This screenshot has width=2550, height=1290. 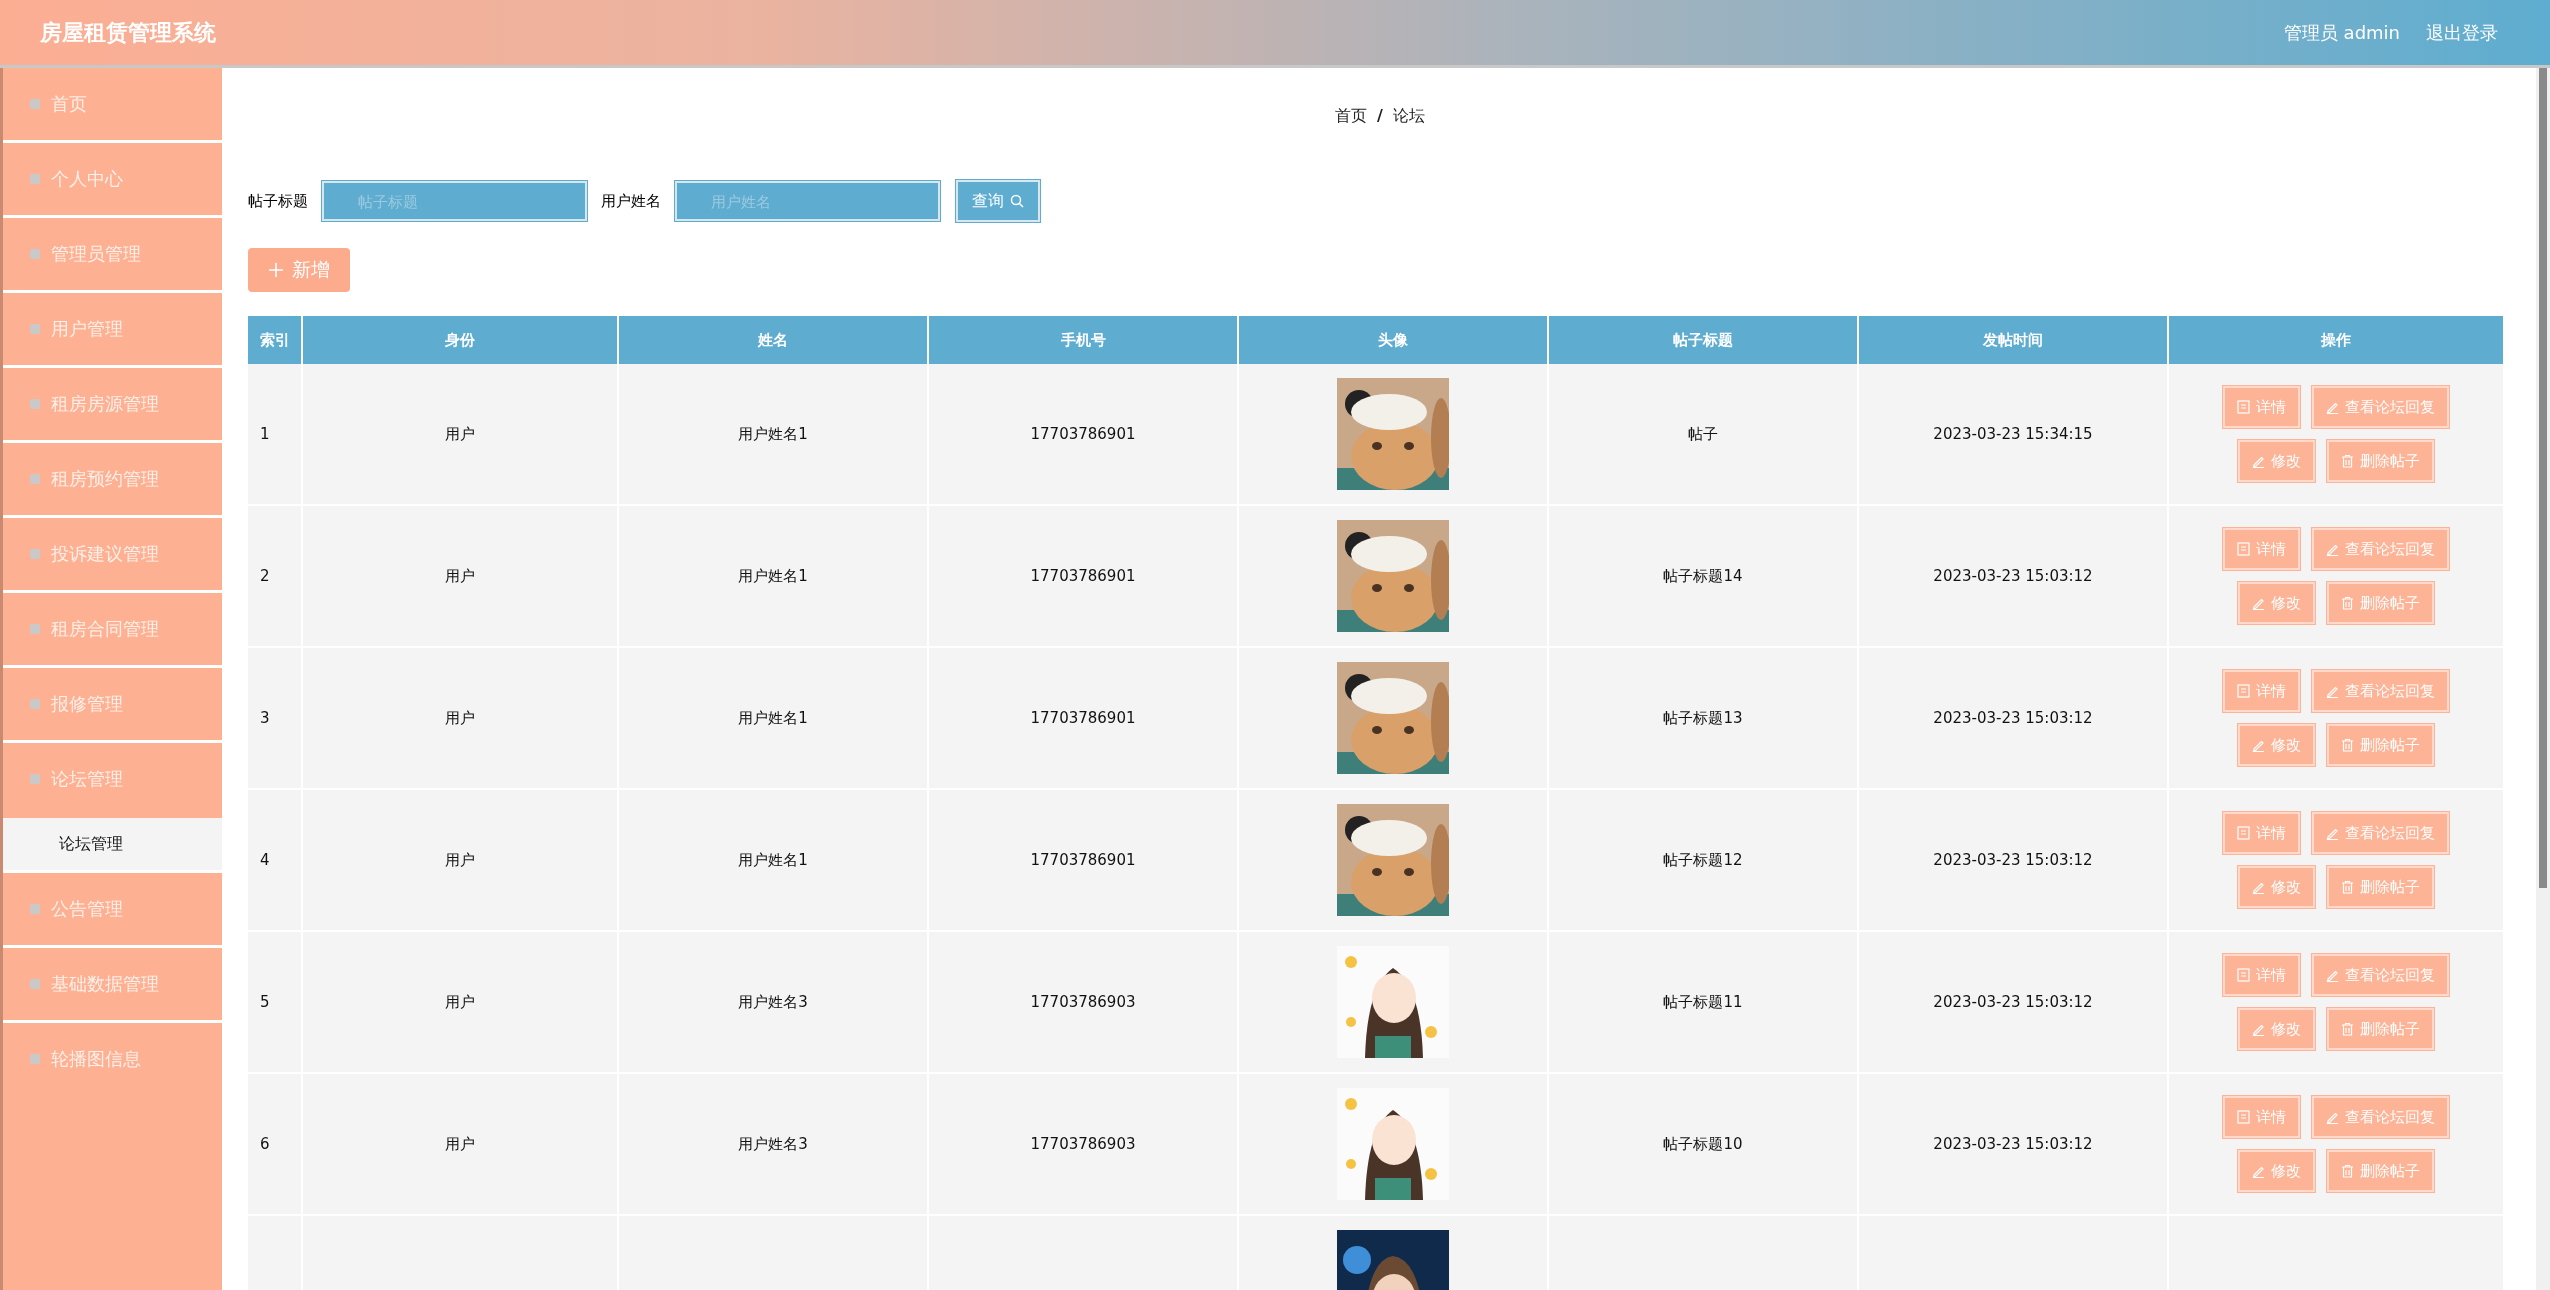 What do you see at coordinates (275, 1002) in the screenshot?
I see `table-cell: 5` at bounding box center [275, 1002].